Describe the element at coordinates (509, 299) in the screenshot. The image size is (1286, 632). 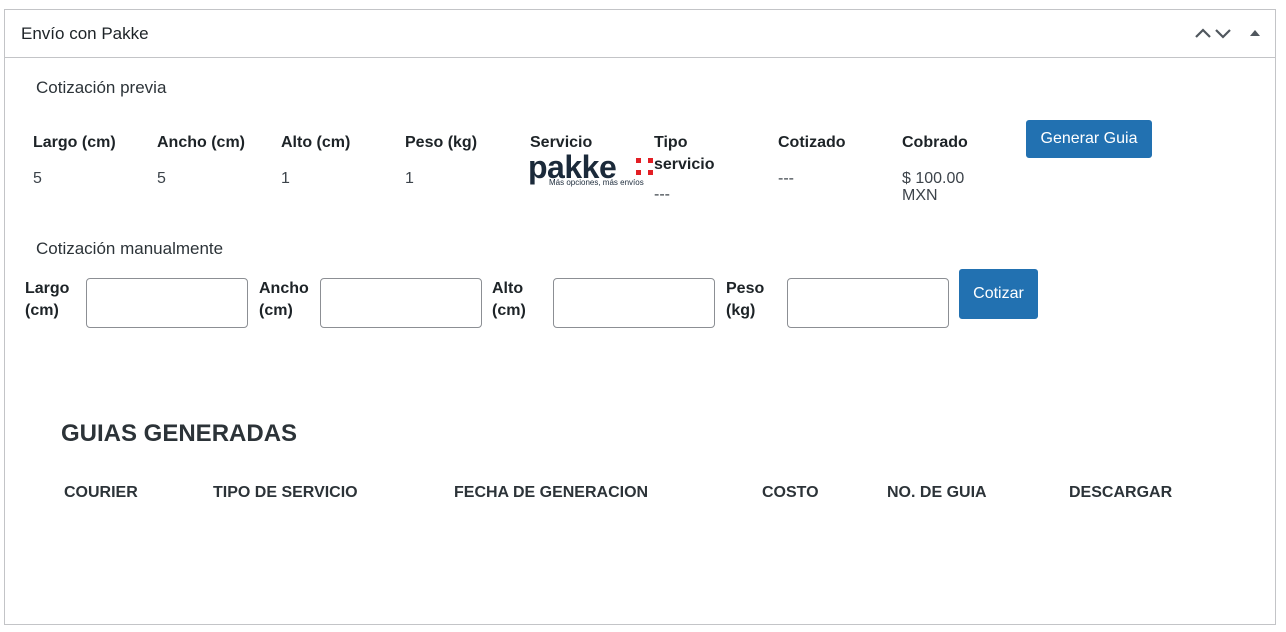
I see `alto-label: Alto (cm)` at that location.